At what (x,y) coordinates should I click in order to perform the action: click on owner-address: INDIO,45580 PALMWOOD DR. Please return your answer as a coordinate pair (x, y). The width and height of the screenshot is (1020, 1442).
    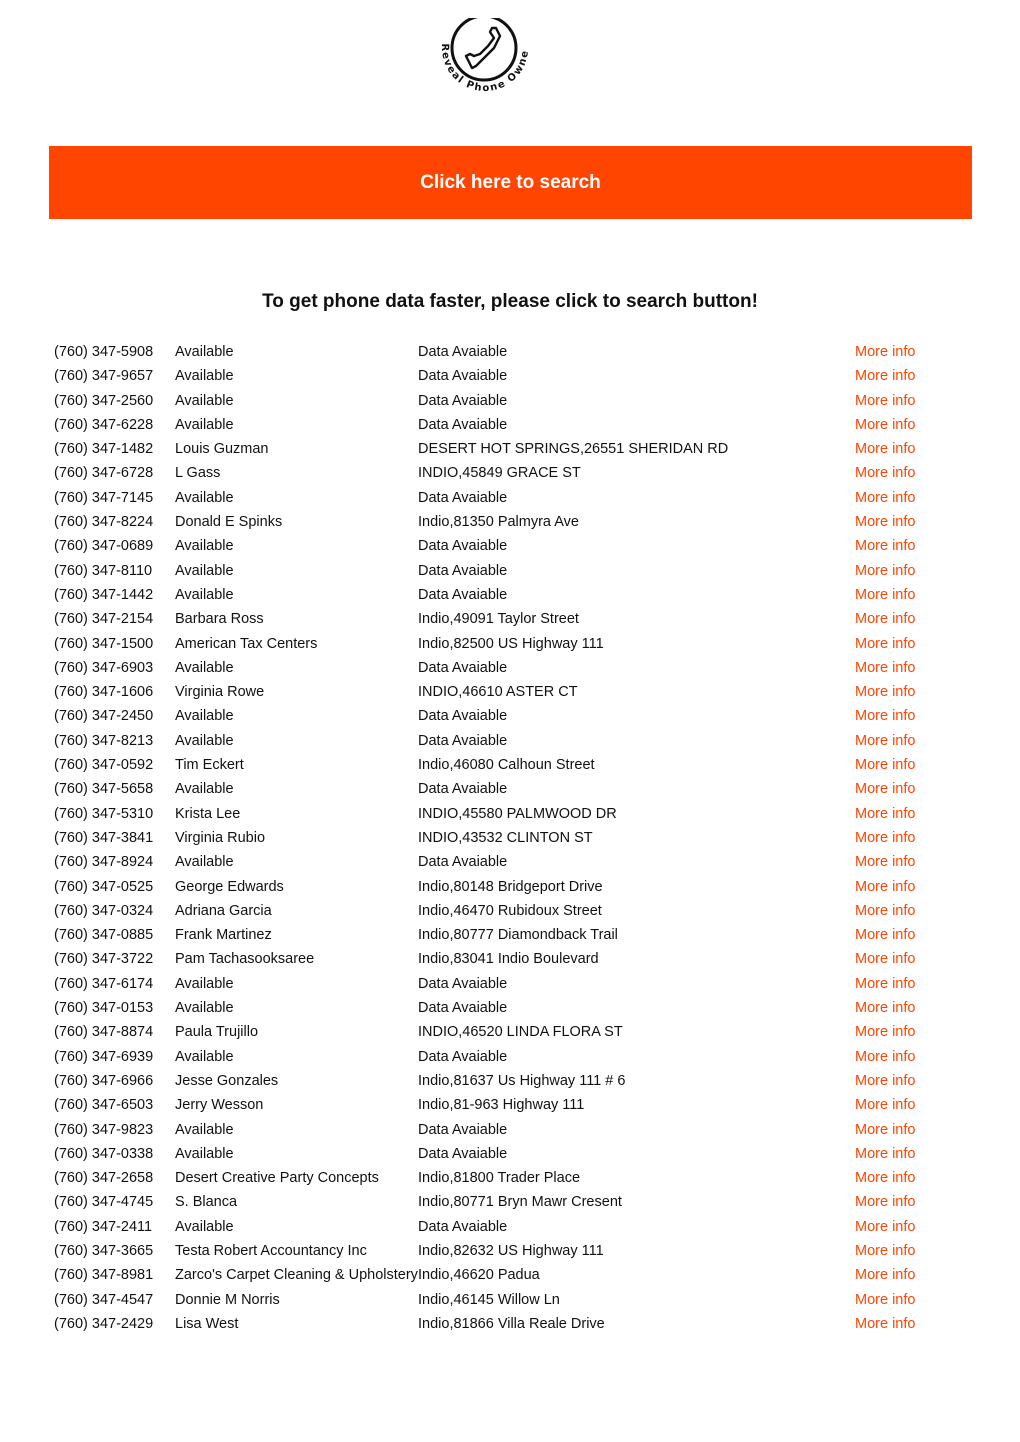
    Looking at the image, I should click on (517, 813).